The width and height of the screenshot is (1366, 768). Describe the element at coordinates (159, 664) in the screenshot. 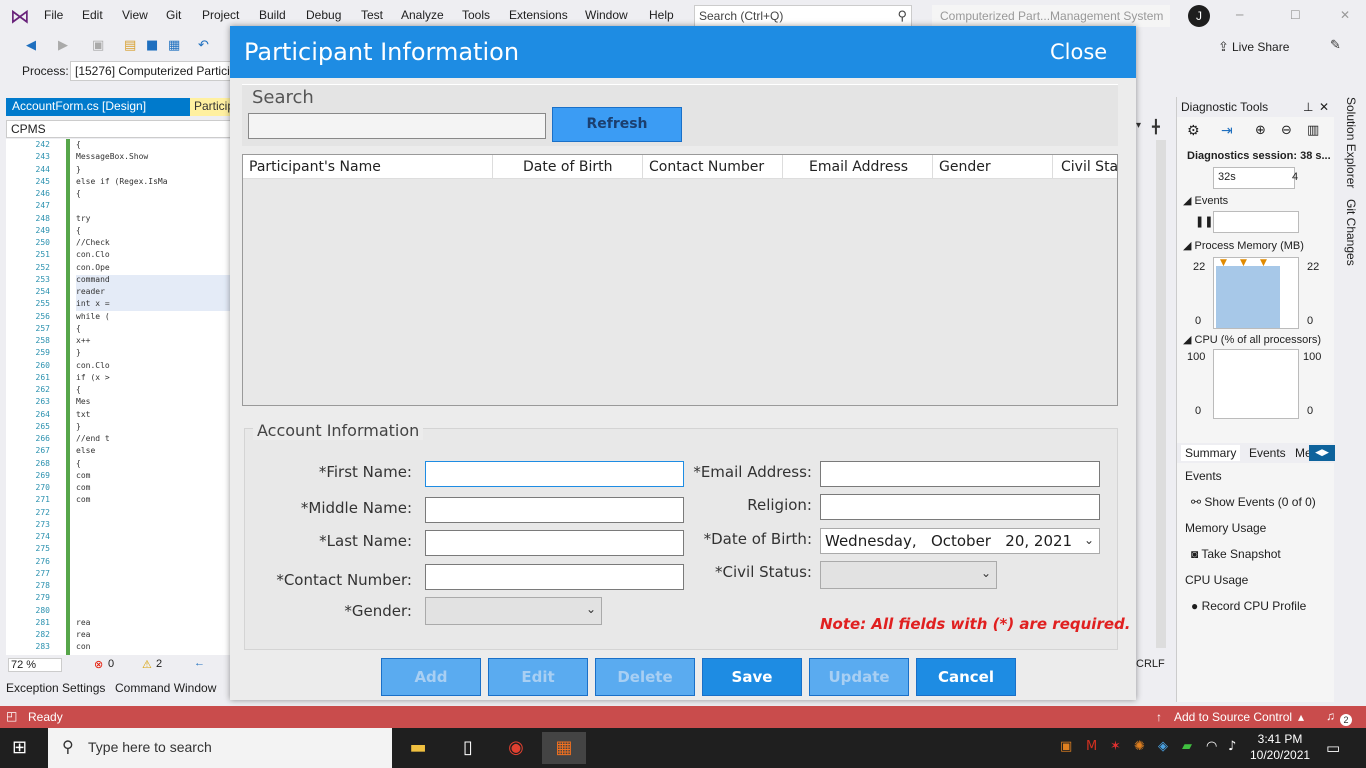

I see `warning-count: 2` at that location.